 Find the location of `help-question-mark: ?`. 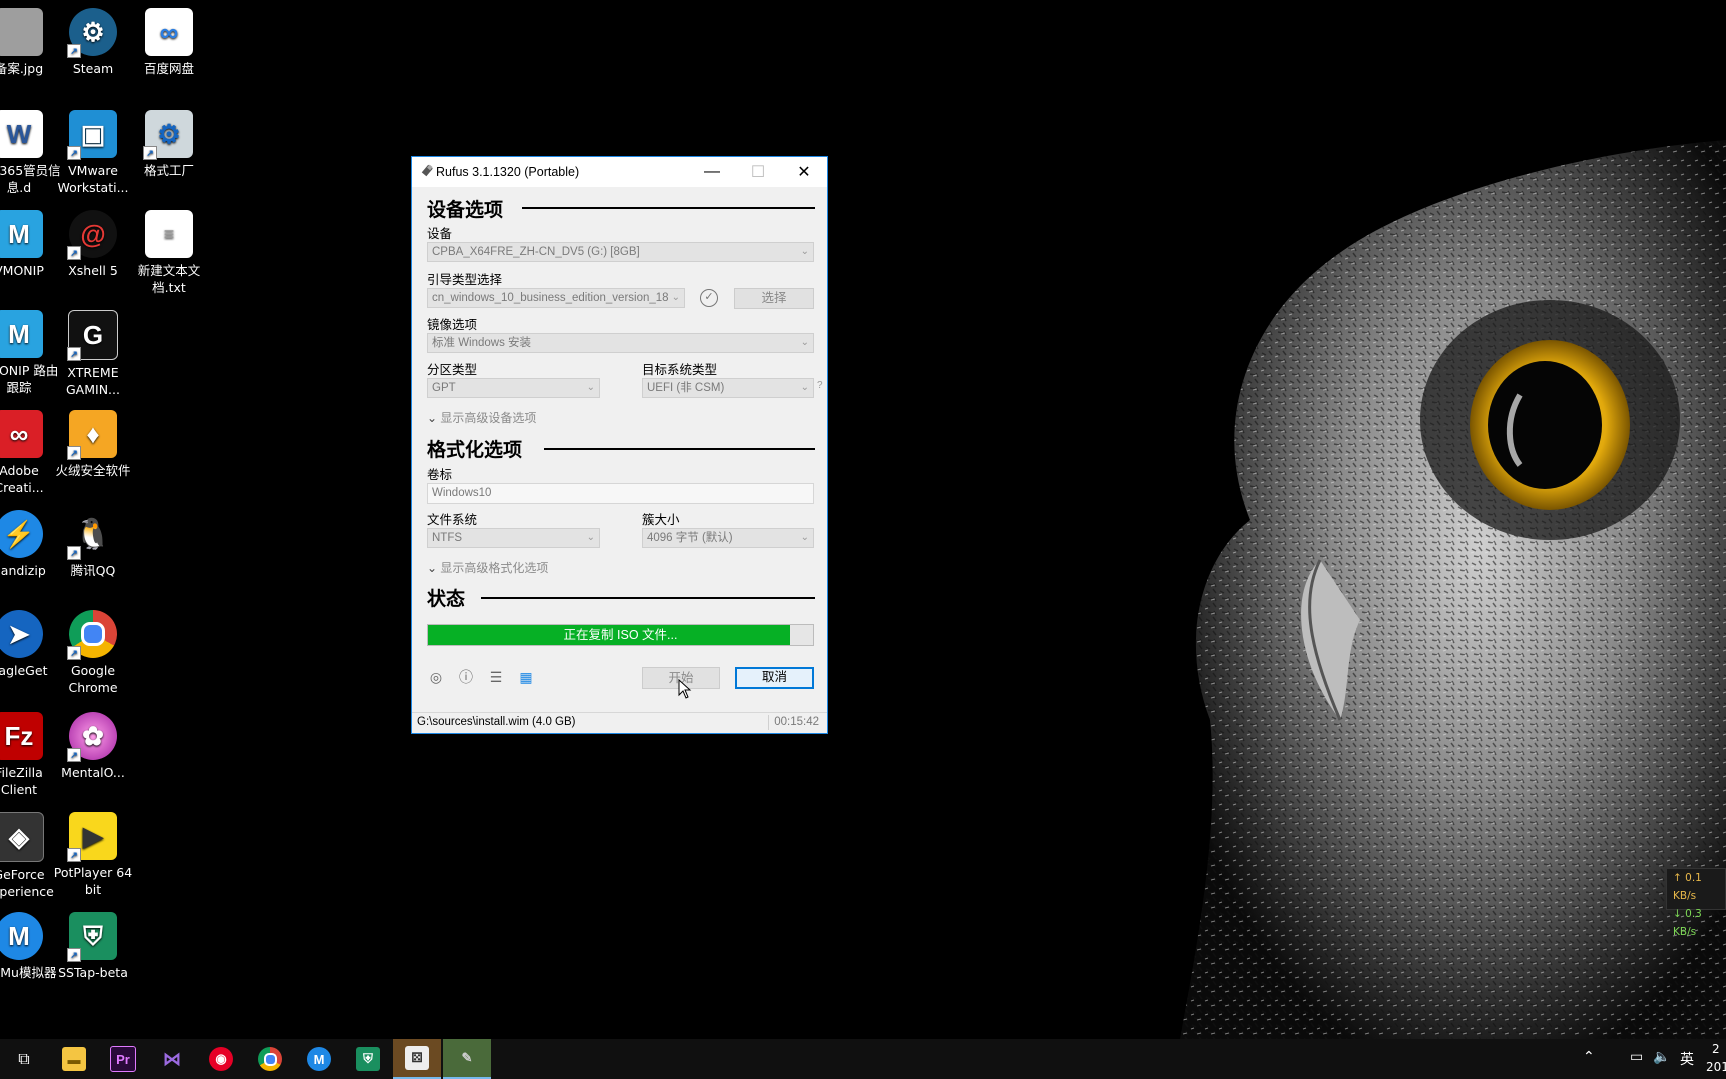

help-question-mark: ? is located at coordinates (820, 385).